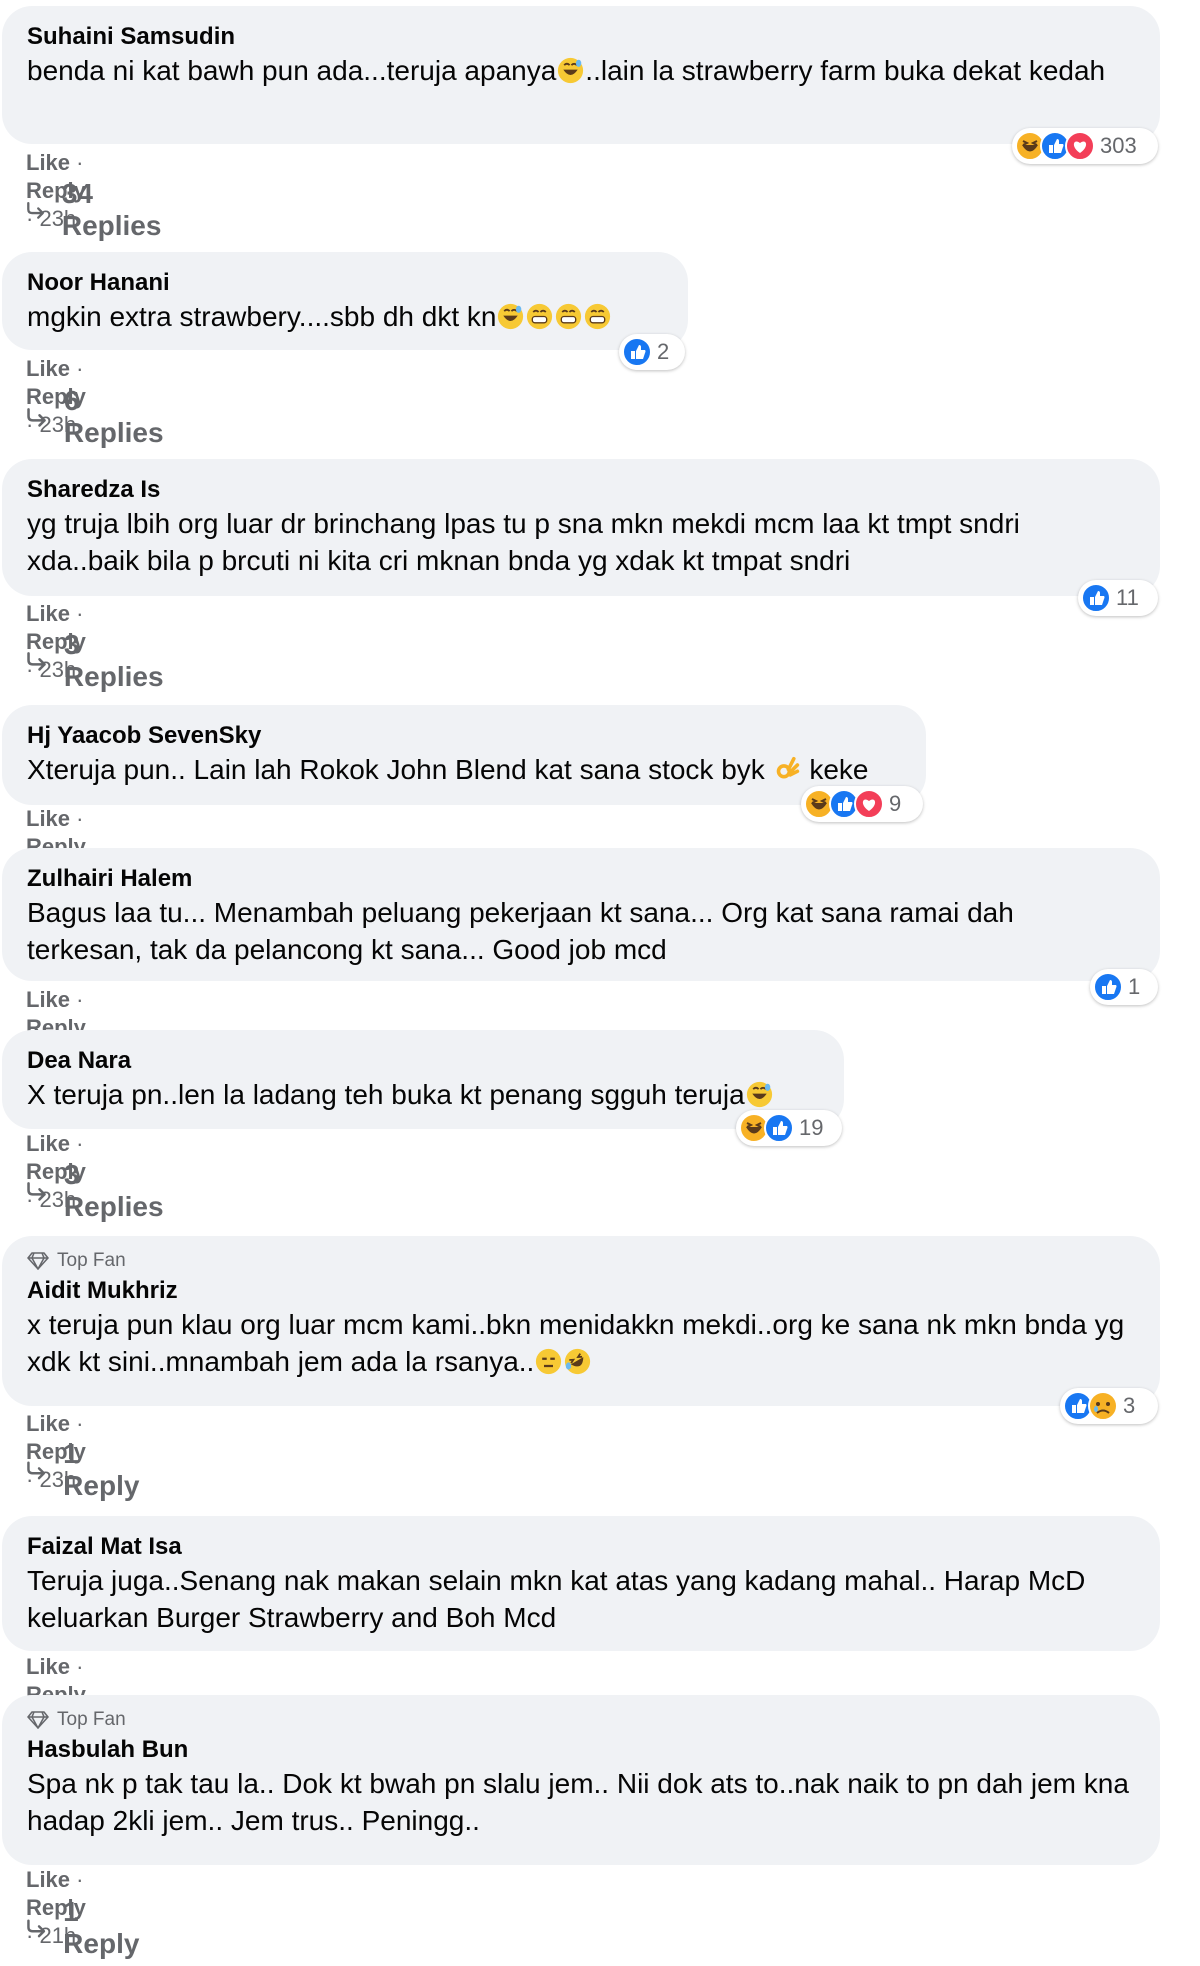 This screenshot has height=1966, width=1200. I want to click on reaction-summary: 11, so click(1118, 598).